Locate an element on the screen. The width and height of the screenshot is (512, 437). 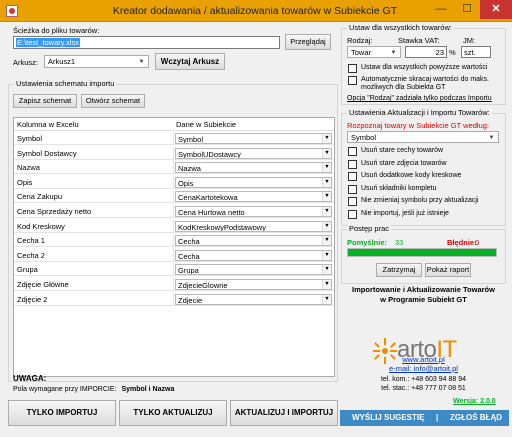
update-only-button: TYLKO AKTUALIZUJ is located at coordinates (173, 413).